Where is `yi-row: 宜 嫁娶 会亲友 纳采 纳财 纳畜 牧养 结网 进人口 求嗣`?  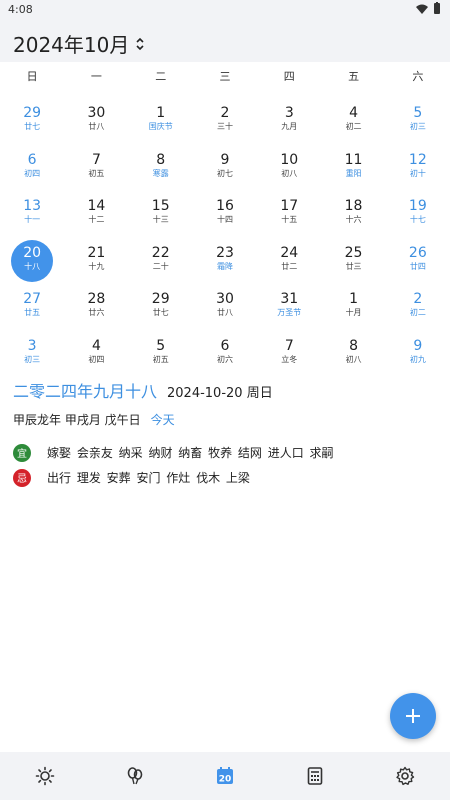
yi-row: 宜 嫁娶 会亲友 纳采 纳财 纳畜 牧养 结网 进人口 求嗣 is located at coordinates (228, 452).